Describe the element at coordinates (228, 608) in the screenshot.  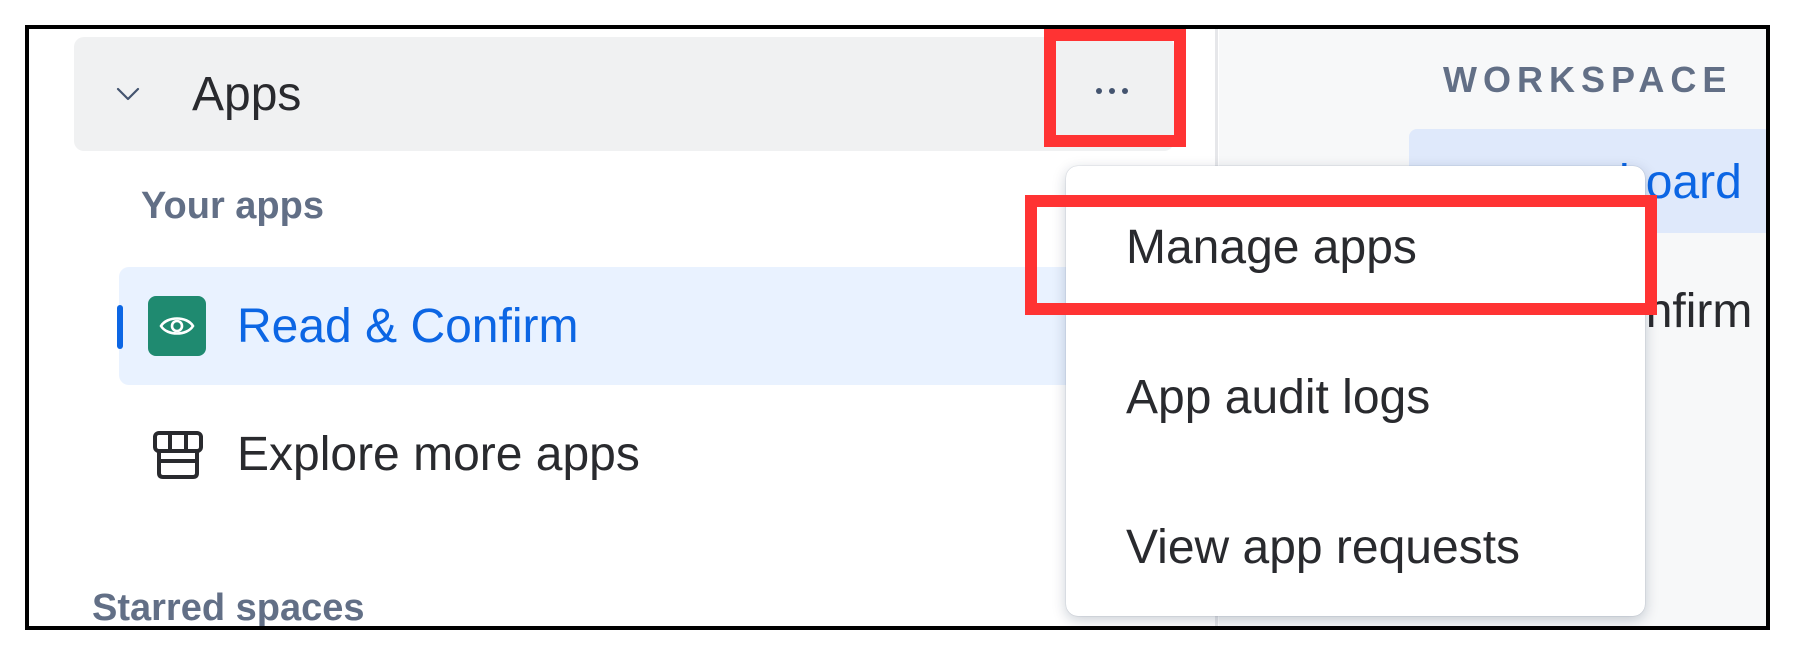
I see `starred-spaces-heading: Starred spaces` at that location.